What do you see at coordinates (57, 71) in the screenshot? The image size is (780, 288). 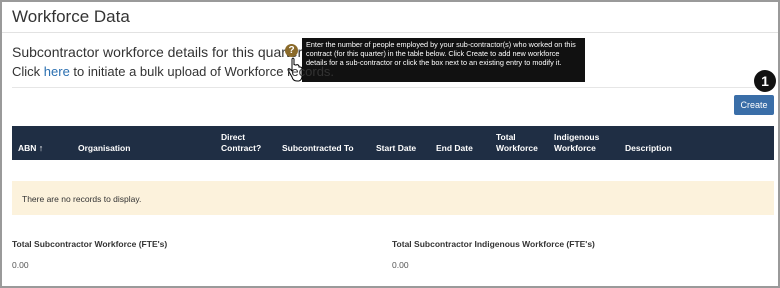 I see `bulk-upload-link: here` at bounding box center [57, 71].